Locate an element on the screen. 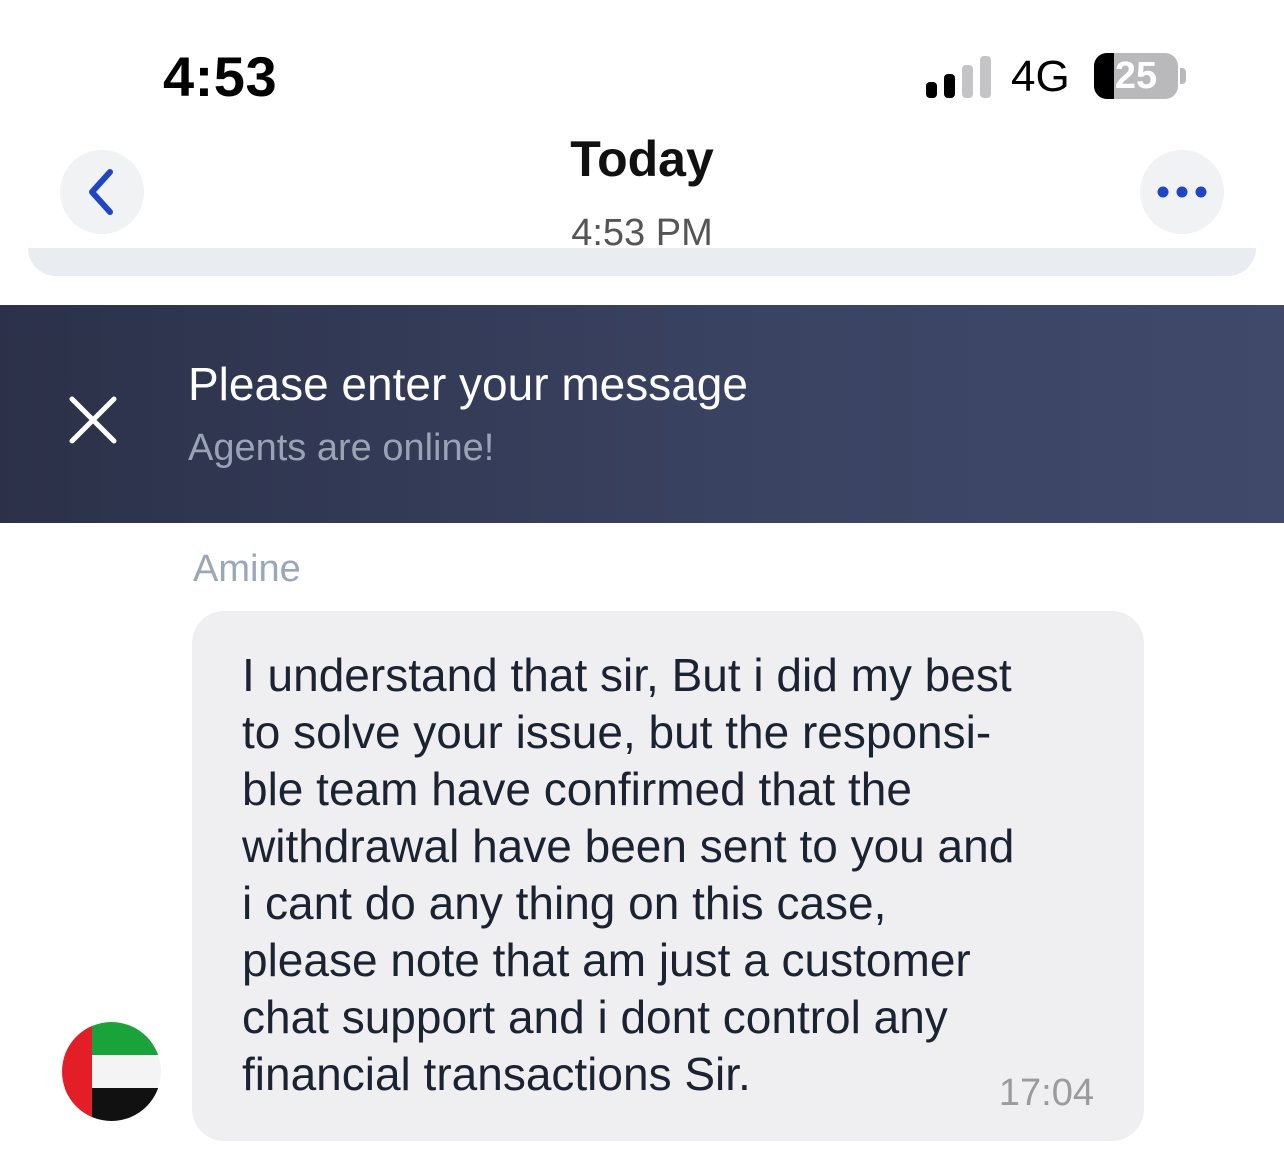 This screenshot has width=1284, height=1152. more-options-button is located at coordinates (1182, 192).